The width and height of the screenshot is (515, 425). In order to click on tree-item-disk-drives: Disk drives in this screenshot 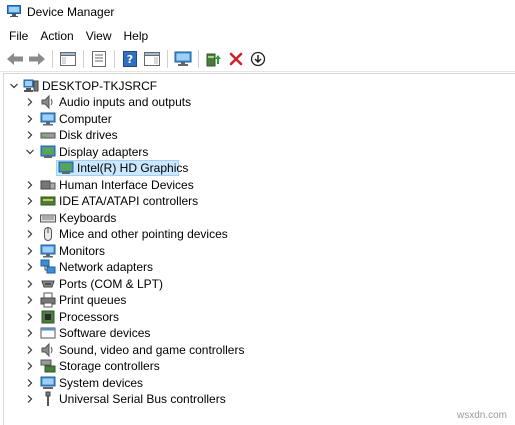, I will do `click(254, 135)`.